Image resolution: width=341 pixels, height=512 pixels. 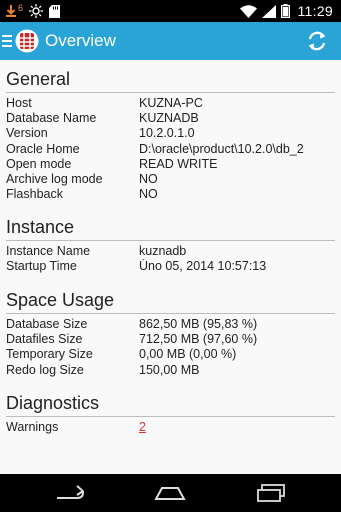 I want to click on refresh-icon, so click(x=317, y=41).